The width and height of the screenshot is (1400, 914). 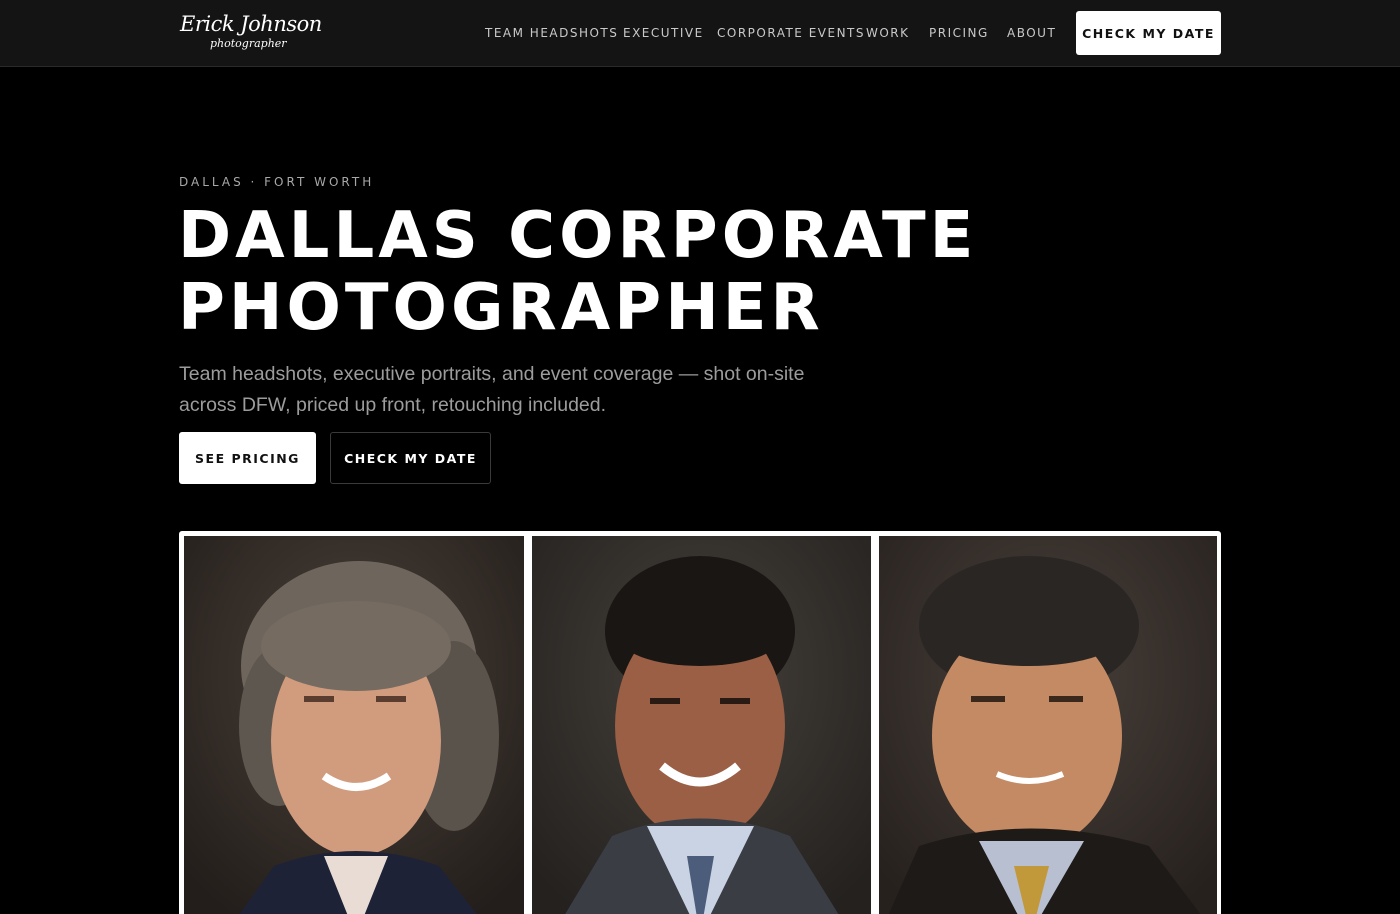 What do you see at coordinates (959, 33) in the screenshot?
I see `nav-pricing: PRICING` at bounding box center [959, 33].